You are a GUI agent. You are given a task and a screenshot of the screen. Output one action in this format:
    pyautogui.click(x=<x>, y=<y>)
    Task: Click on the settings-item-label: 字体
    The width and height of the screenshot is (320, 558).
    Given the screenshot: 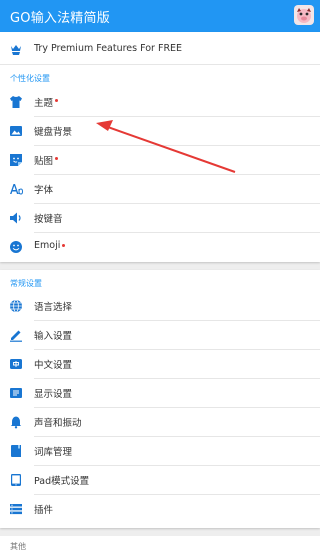 What is the action you would take?
    pyautogui.click(x=44, y=190)
    